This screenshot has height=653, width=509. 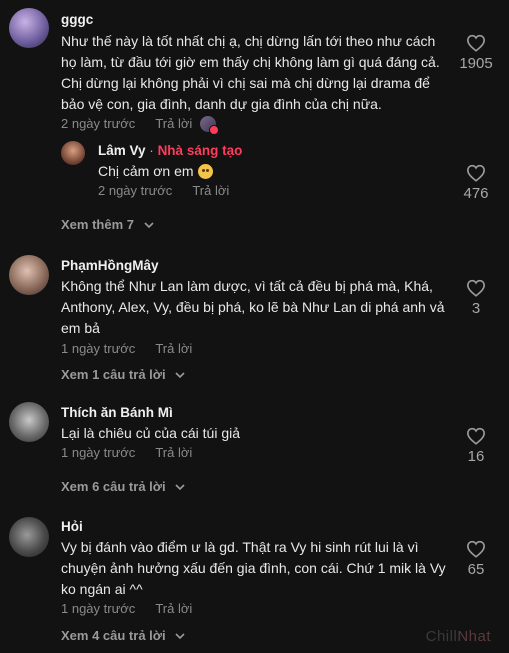 What do you see at coordinates (441, 636) in the screenshot?
I see `watermark-part1: Chill` at bounding box center [441, 636].